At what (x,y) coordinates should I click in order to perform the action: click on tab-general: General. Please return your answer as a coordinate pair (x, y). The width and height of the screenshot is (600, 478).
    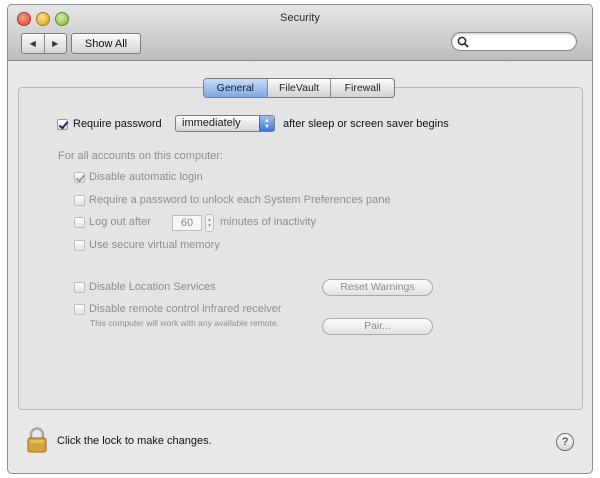
    Looking at the image, I should click on (235, 88).